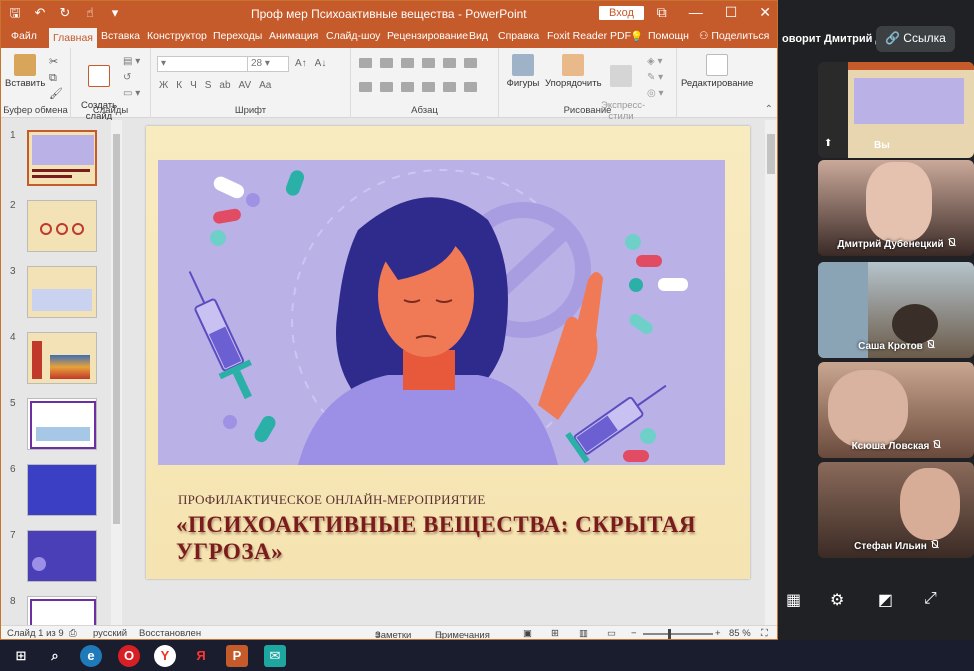 This screenshot has height=671, width=974. Describe the element at coordinates (129, 656) in the screenshot. I see `opera-icon: O` at that location.